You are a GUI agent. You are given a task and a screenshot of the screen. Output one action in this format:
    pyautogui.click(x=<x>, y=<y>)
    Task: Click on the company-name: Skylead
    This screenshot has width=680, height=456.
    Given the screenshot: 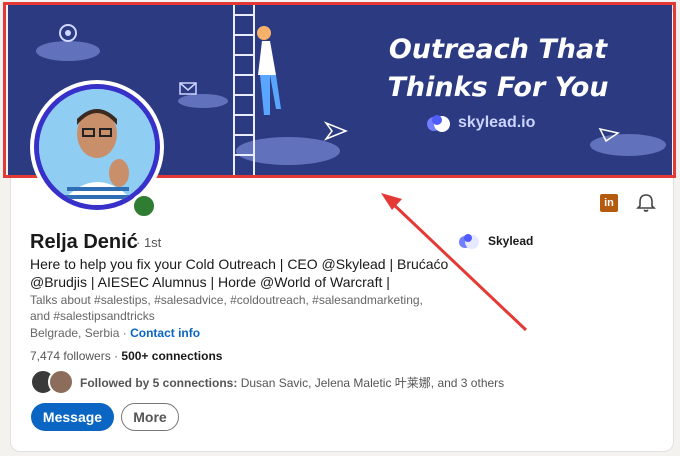 What is the action you would take?
    pyautogui.click(x=511, y=241)
    